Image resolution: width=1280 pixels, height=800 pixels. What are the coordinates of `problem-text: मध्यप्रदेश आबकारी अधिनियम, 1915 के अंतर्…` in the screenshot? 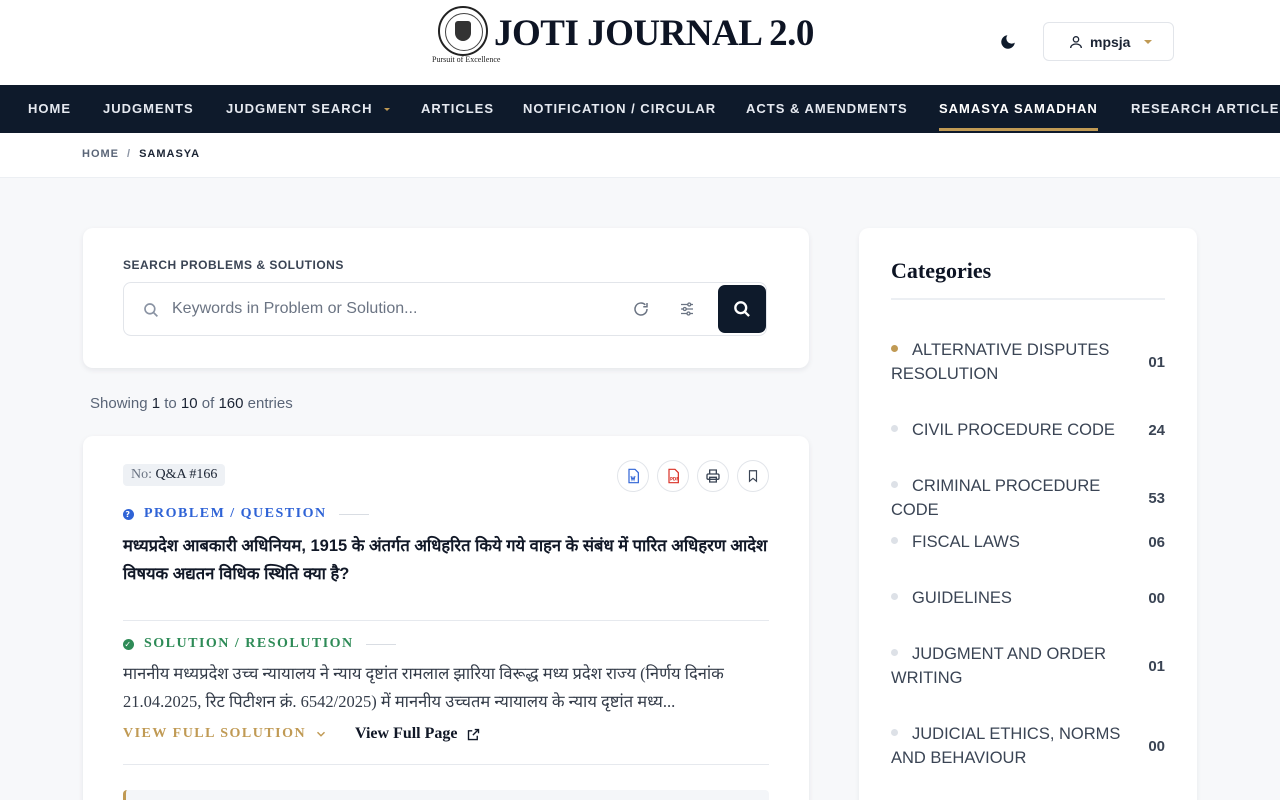 It's located at (445, 560).